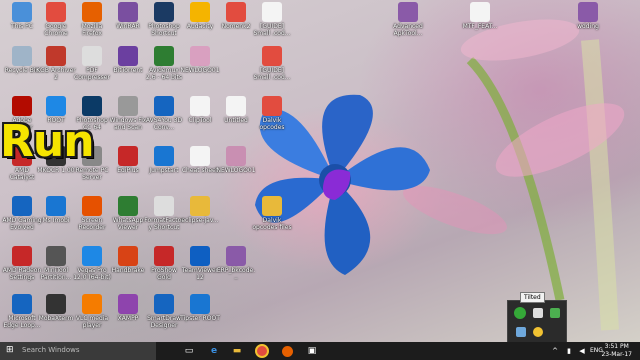 The width and height of the screenshot is (640, 360). What do you see at coordinates (164, 156) in the screenshot?
I see `jumpstart-icon` at bounding box center [164, 156].